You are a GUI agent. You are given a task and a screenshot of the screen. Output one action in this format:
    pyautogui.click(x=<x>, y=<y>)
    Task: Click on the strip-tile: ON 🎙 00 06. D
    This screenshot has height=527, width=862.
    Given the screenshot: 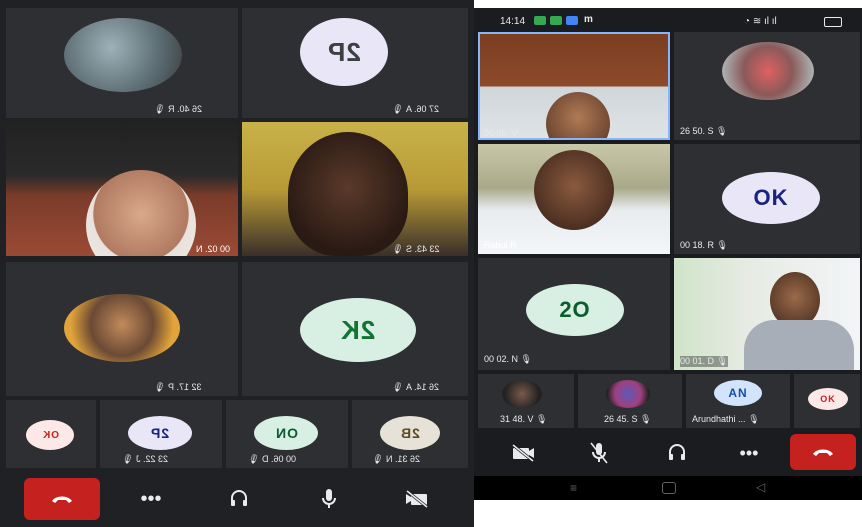 What is the action you would take?
    pyautogui.click(x=287, y=434)
    